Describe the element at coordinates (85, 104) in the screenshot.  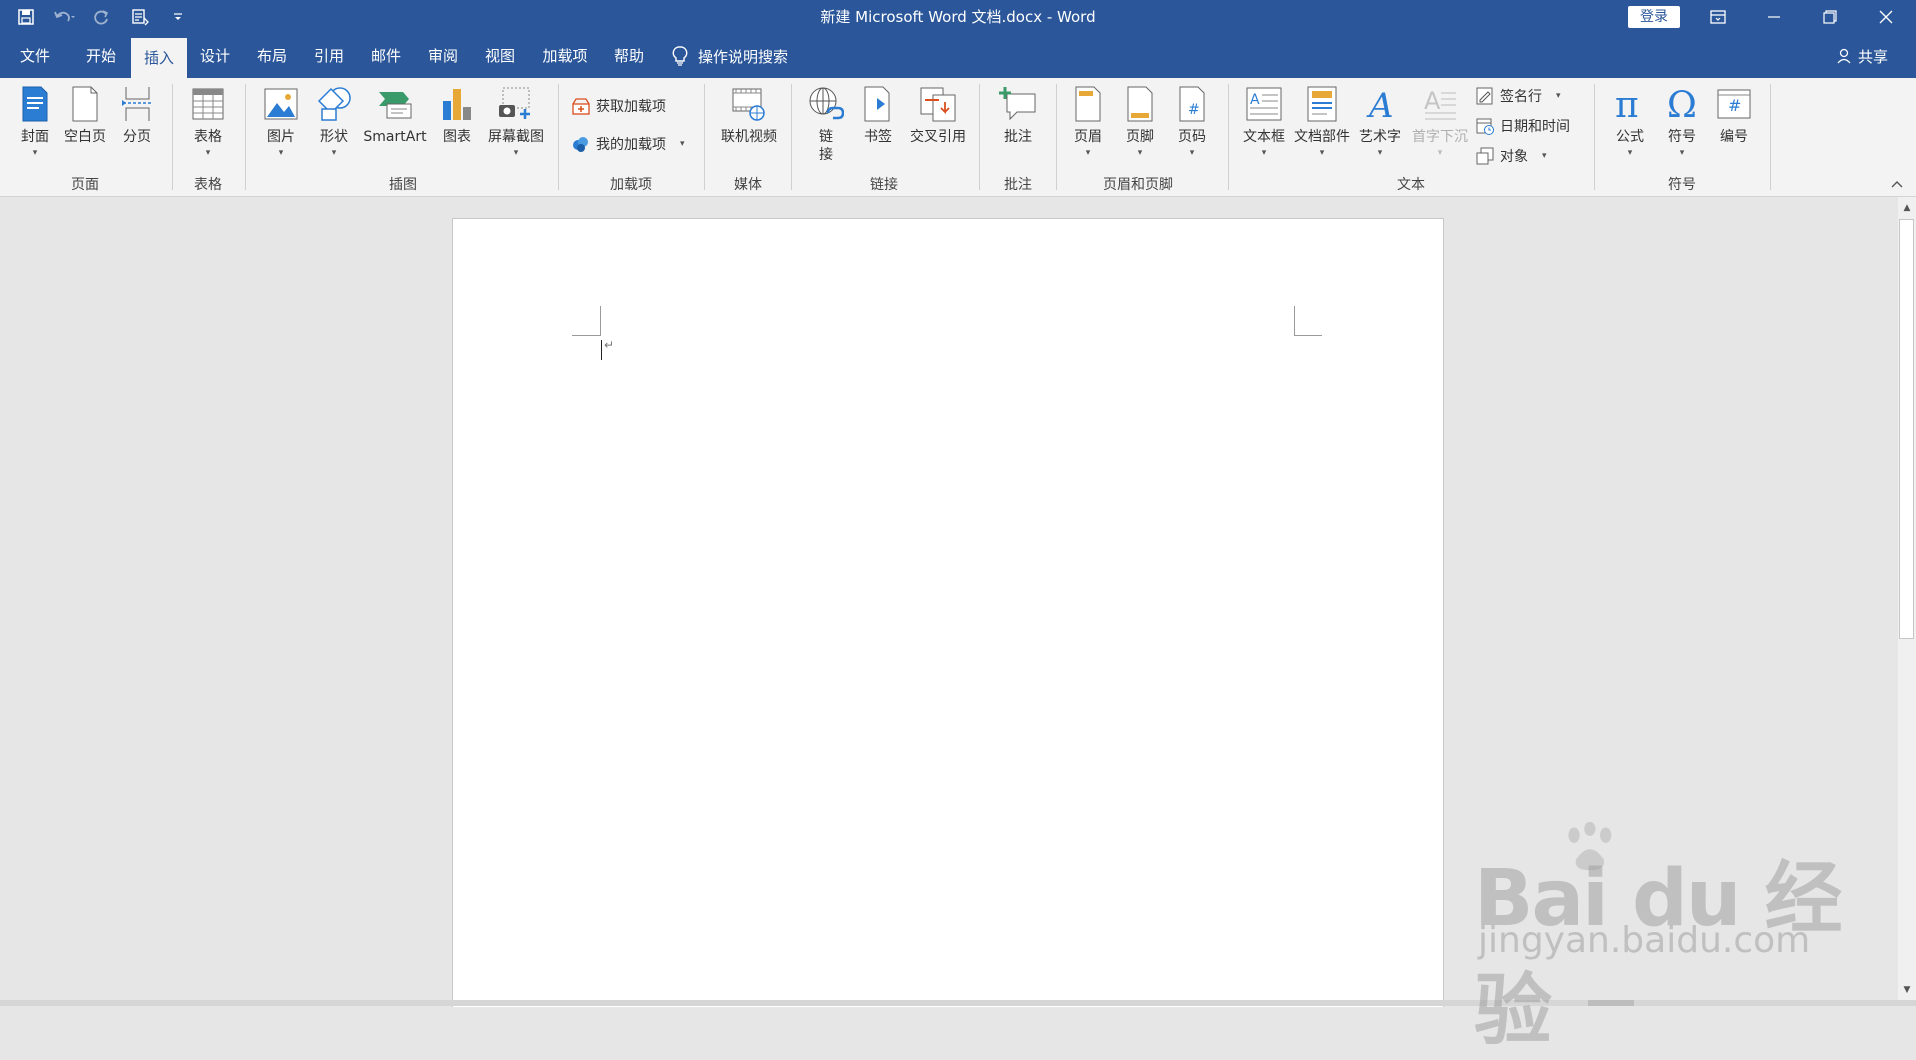
I see `blank-page-icon` at that location.